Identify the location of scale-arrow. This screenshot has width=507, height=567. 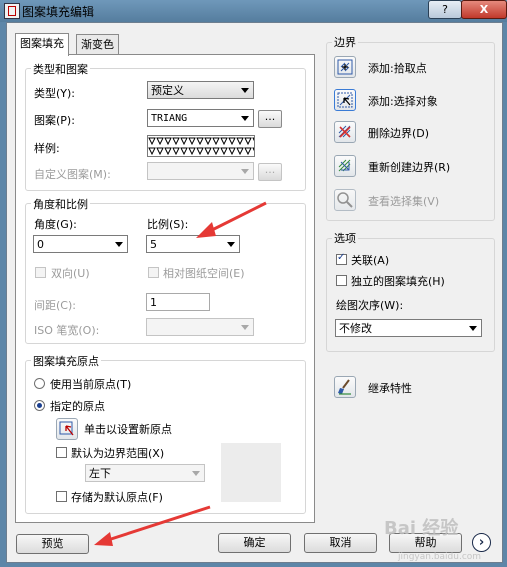
(237, 217).